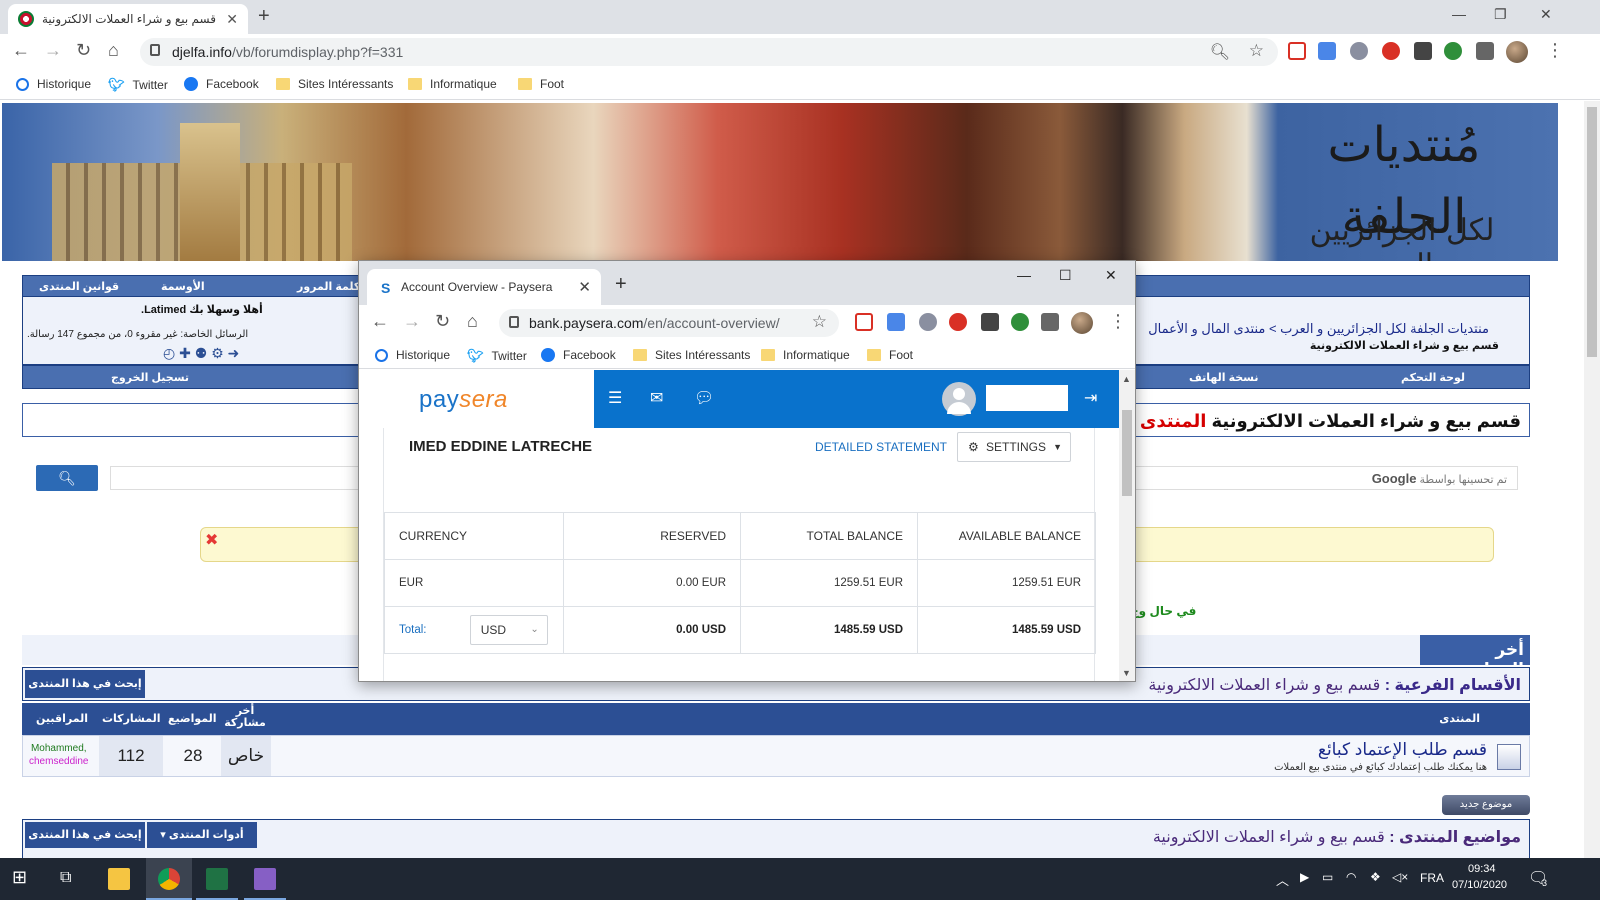  Describe the element at coordinates (704, 398) in the screenshot. I see `chat-icon: 💬︎` at that location.